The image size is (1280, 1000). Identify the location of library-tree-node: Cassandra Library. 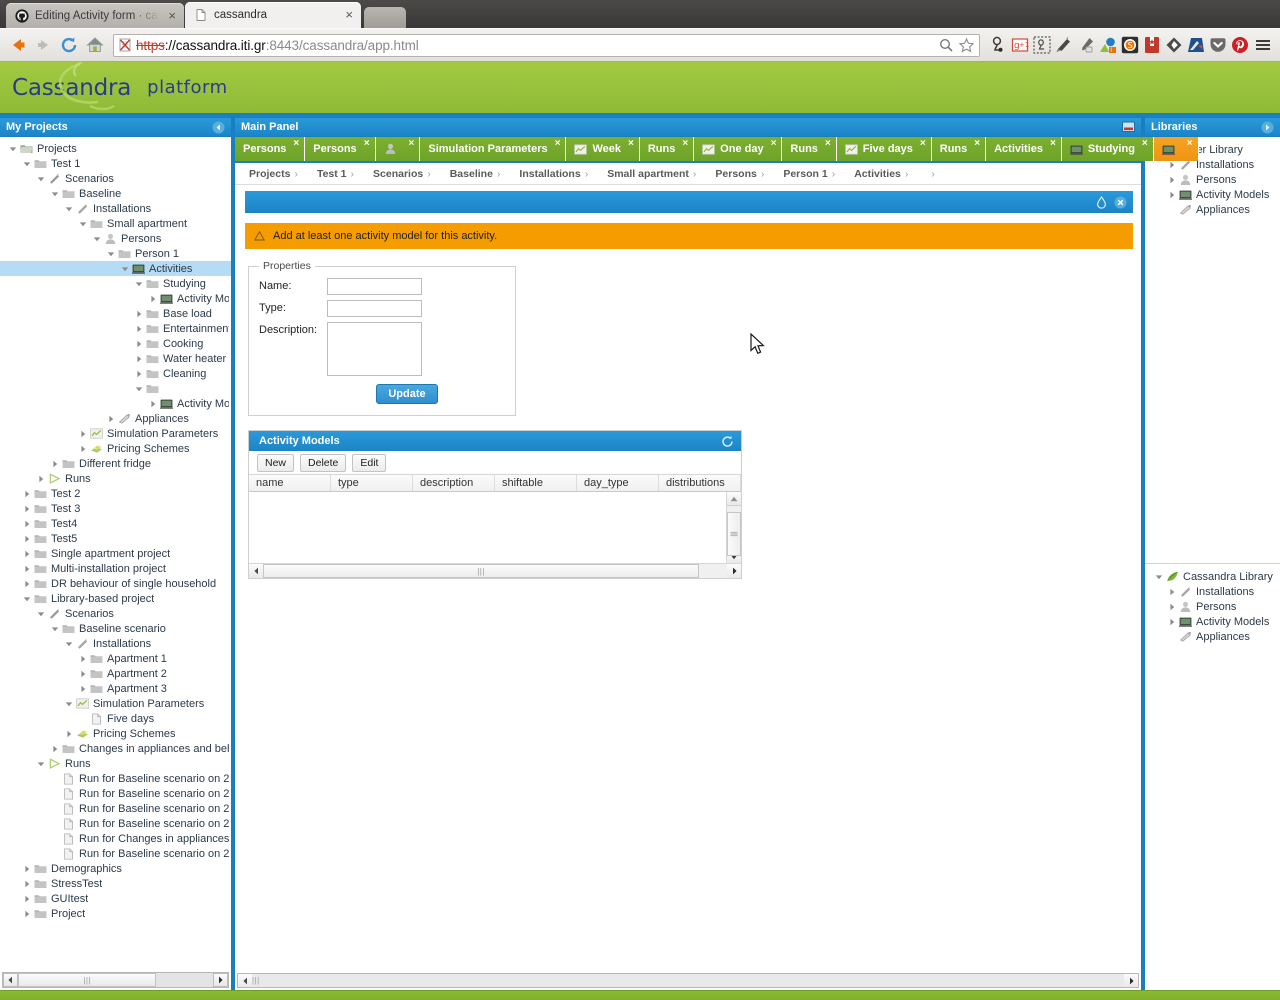
(1212, 576).